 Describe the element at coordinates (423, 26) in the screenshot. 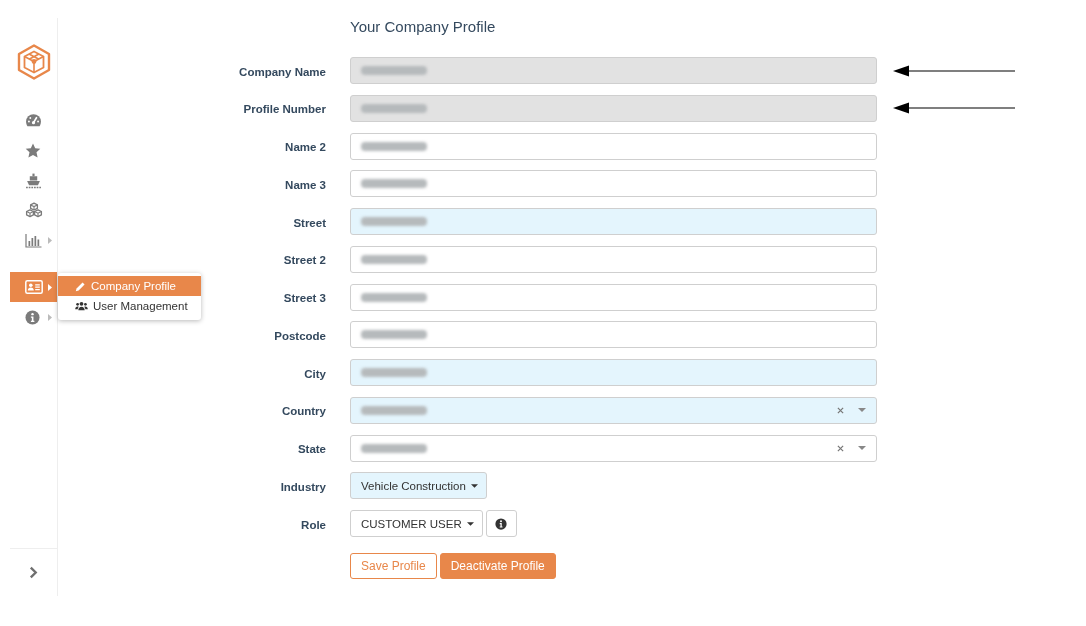

I see `page-title: Your Company Profile` at that location.